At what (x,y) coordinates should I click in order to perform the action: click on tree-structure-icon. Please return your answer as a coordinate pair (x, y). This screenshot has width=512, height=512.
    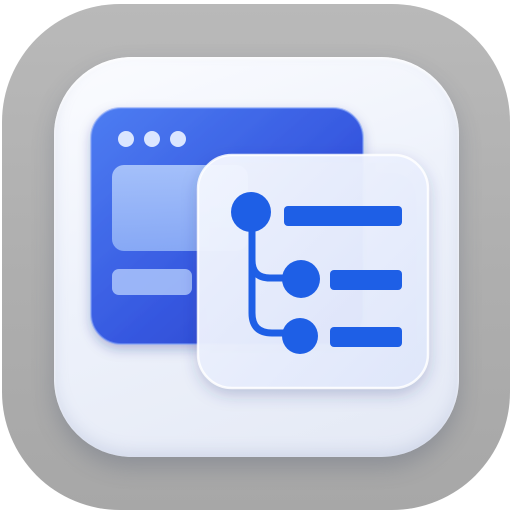
    Looking at the image, I should click on (316, 273).